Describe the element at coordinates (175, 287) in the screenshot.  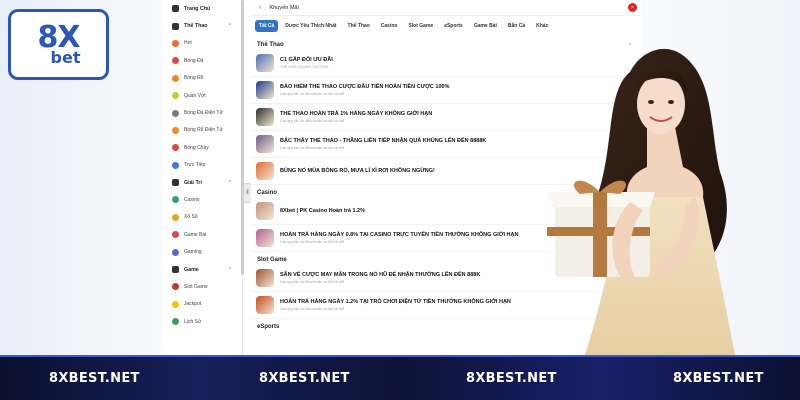
I see `slot-icon` at that location.